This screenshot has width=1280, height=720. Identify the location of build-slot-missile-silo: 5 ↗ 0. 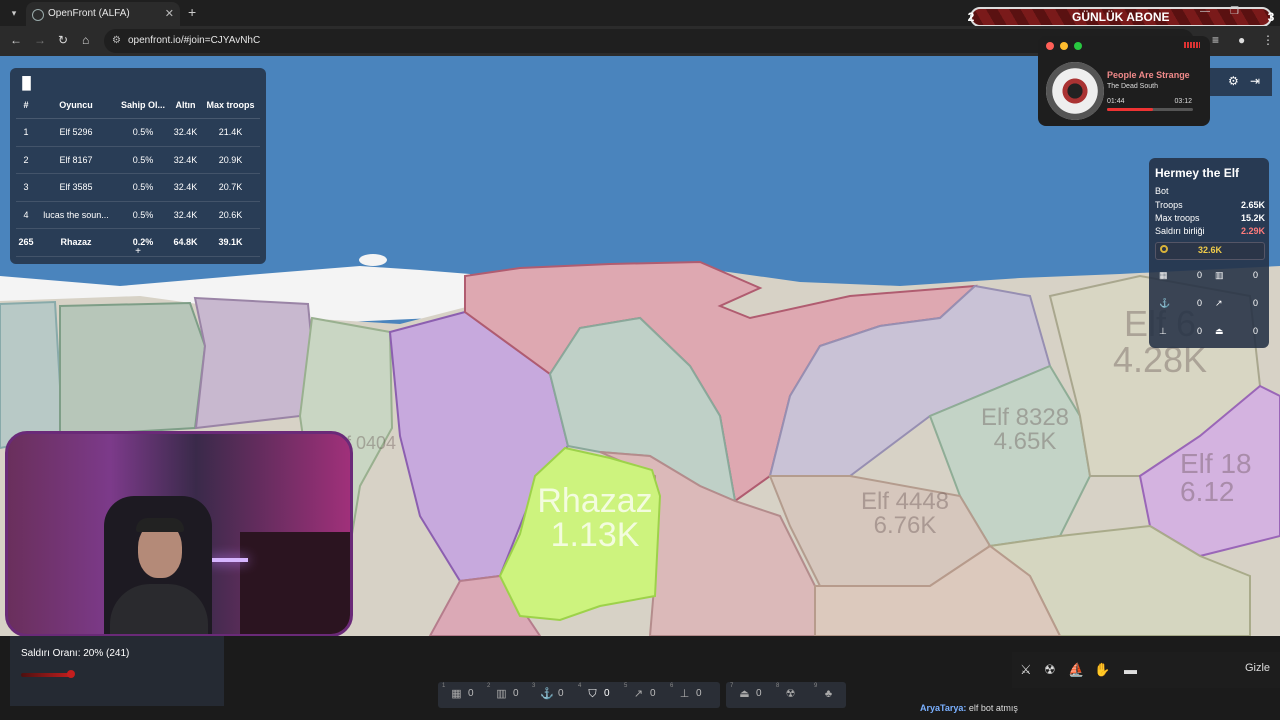
(644, 695).